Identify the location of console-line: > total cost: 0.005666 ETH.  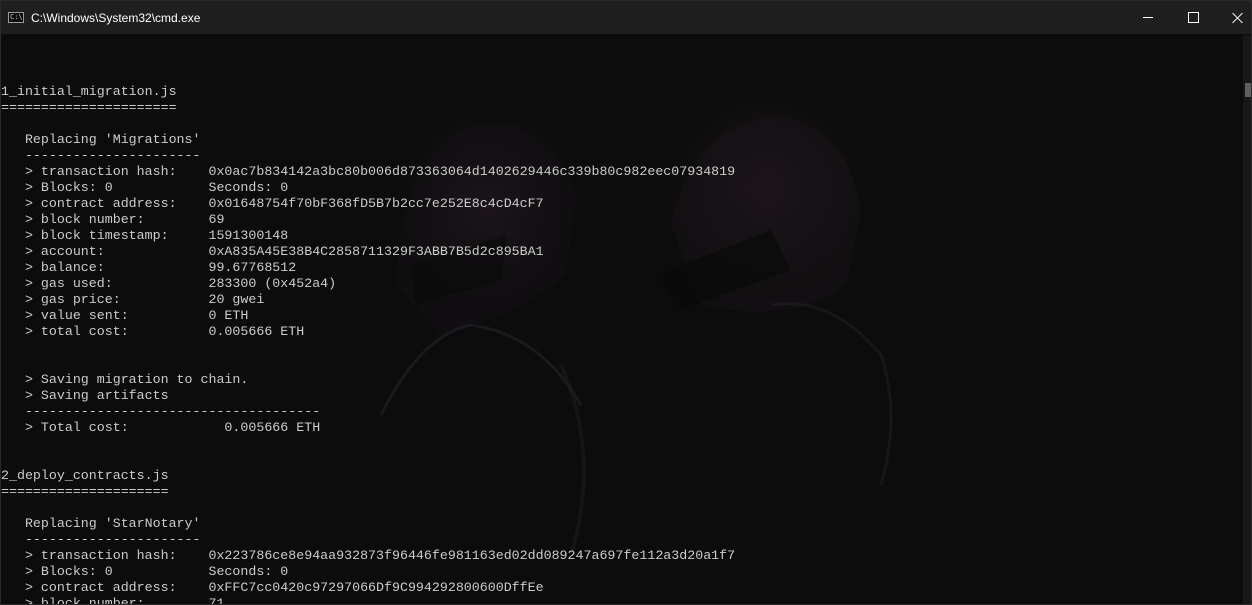
(153, 331).